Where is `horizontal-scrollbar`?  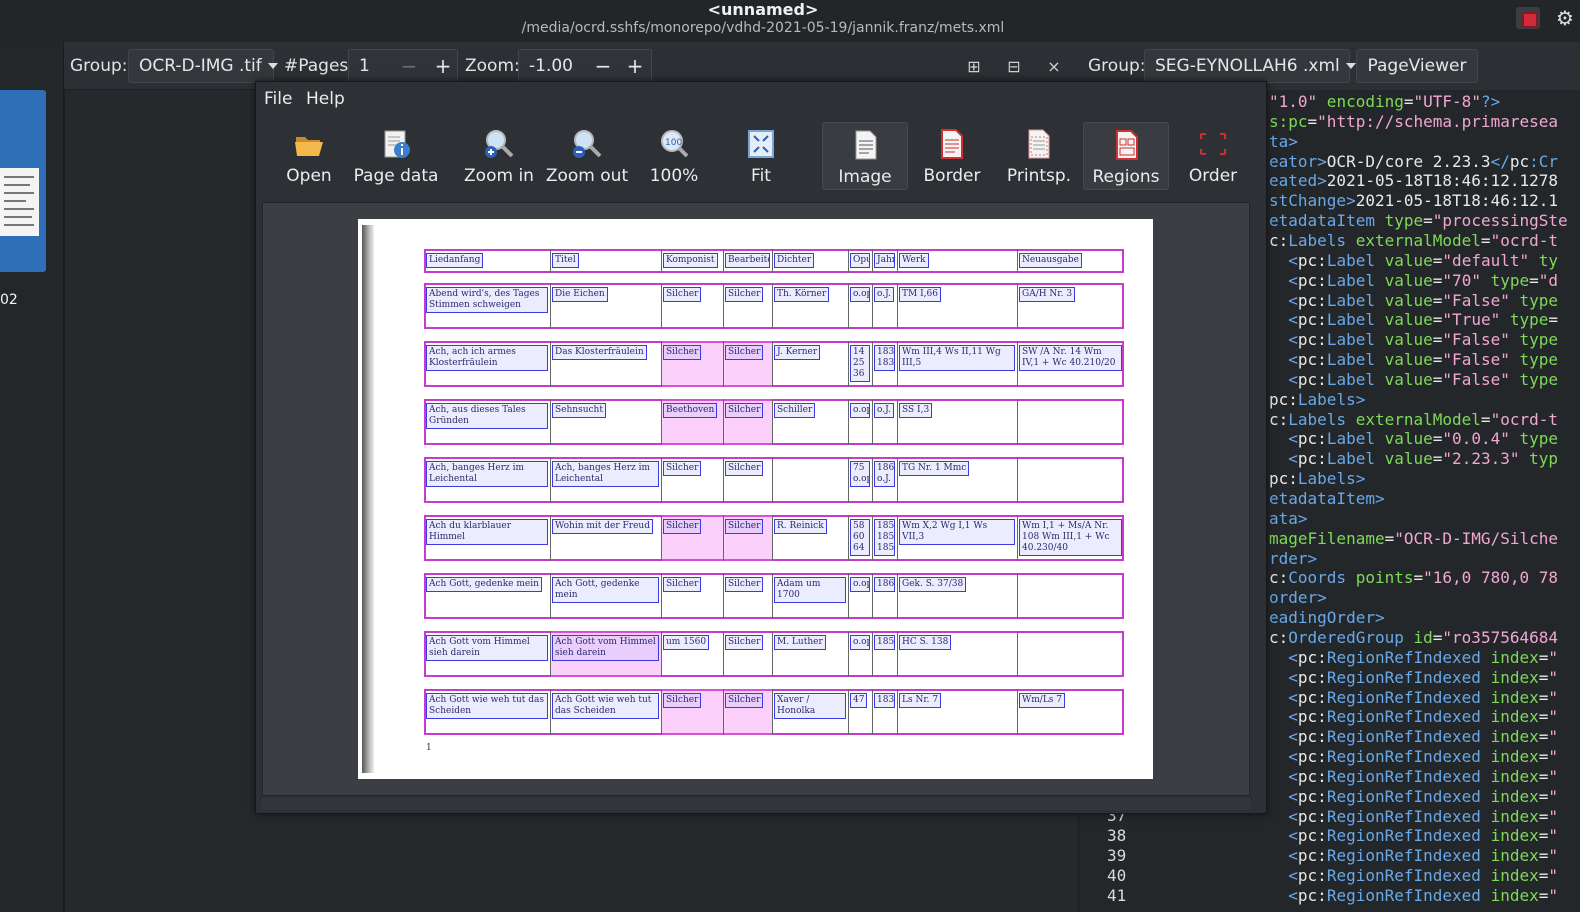
horizontal-scrollbar is located at coordinates (756, 804).